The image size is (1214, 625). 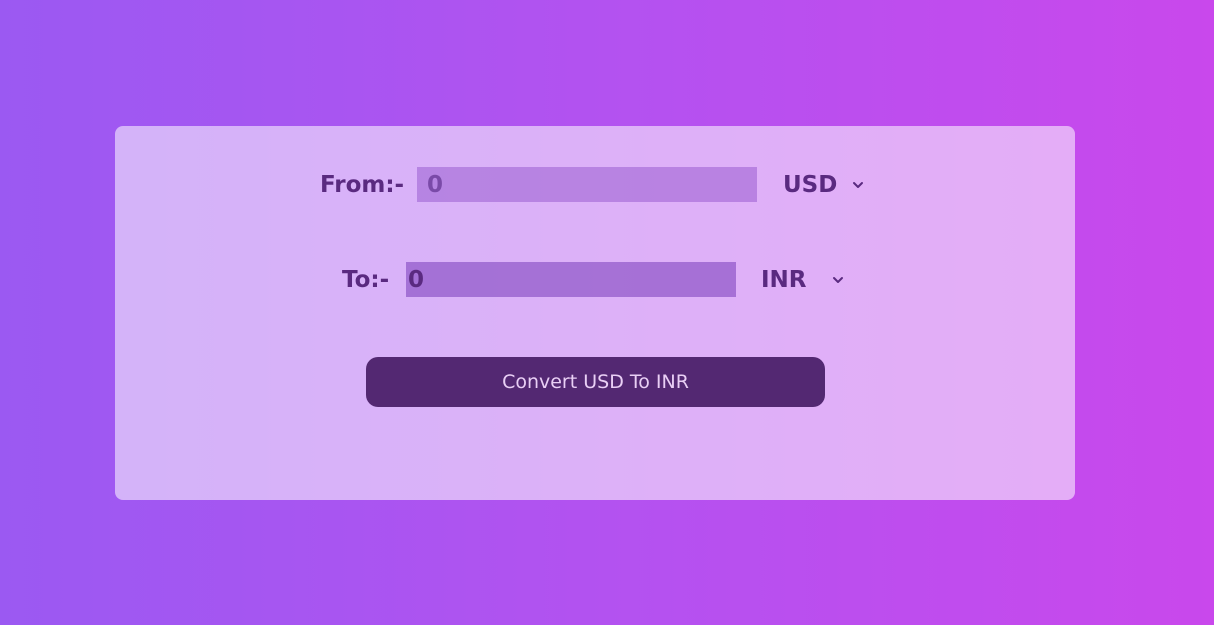 I want to click on from-currency-select: USD, so click(x=810, y=185).